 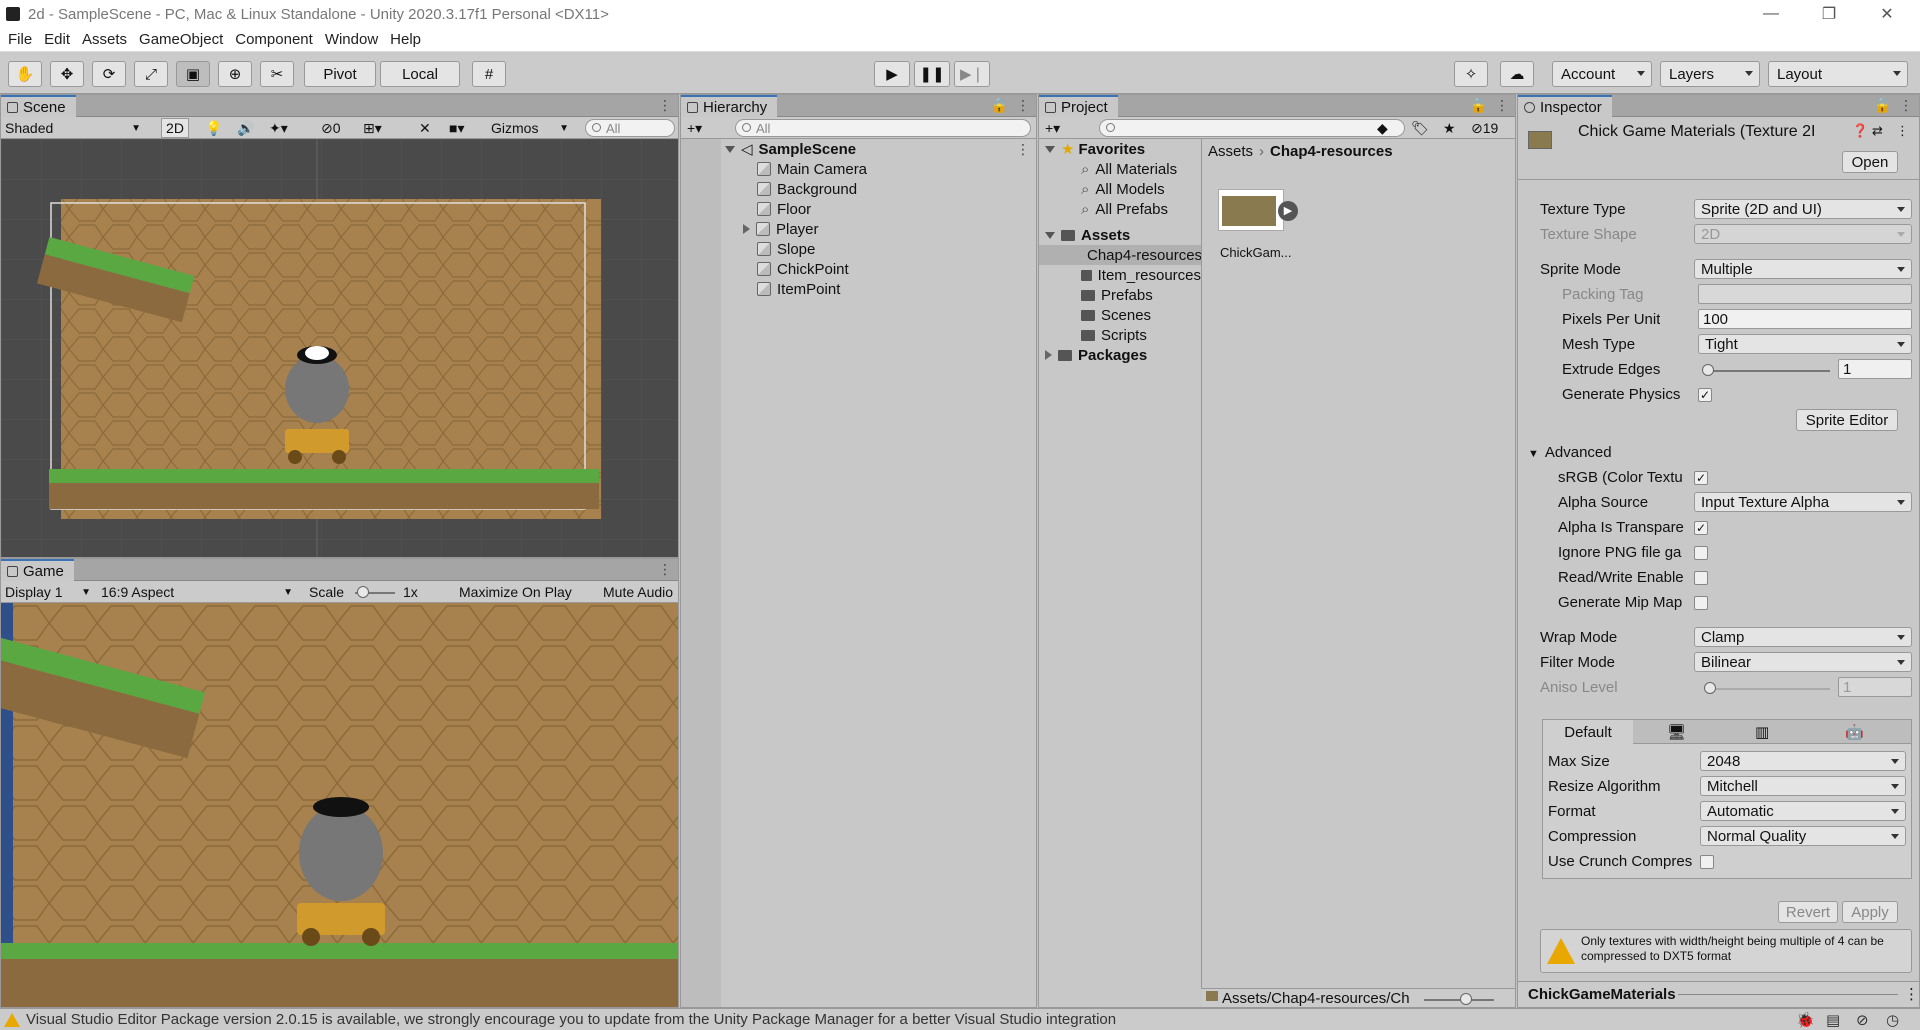 I want to click on monitor-icon: 🖥, so click(x=1676, y=732).